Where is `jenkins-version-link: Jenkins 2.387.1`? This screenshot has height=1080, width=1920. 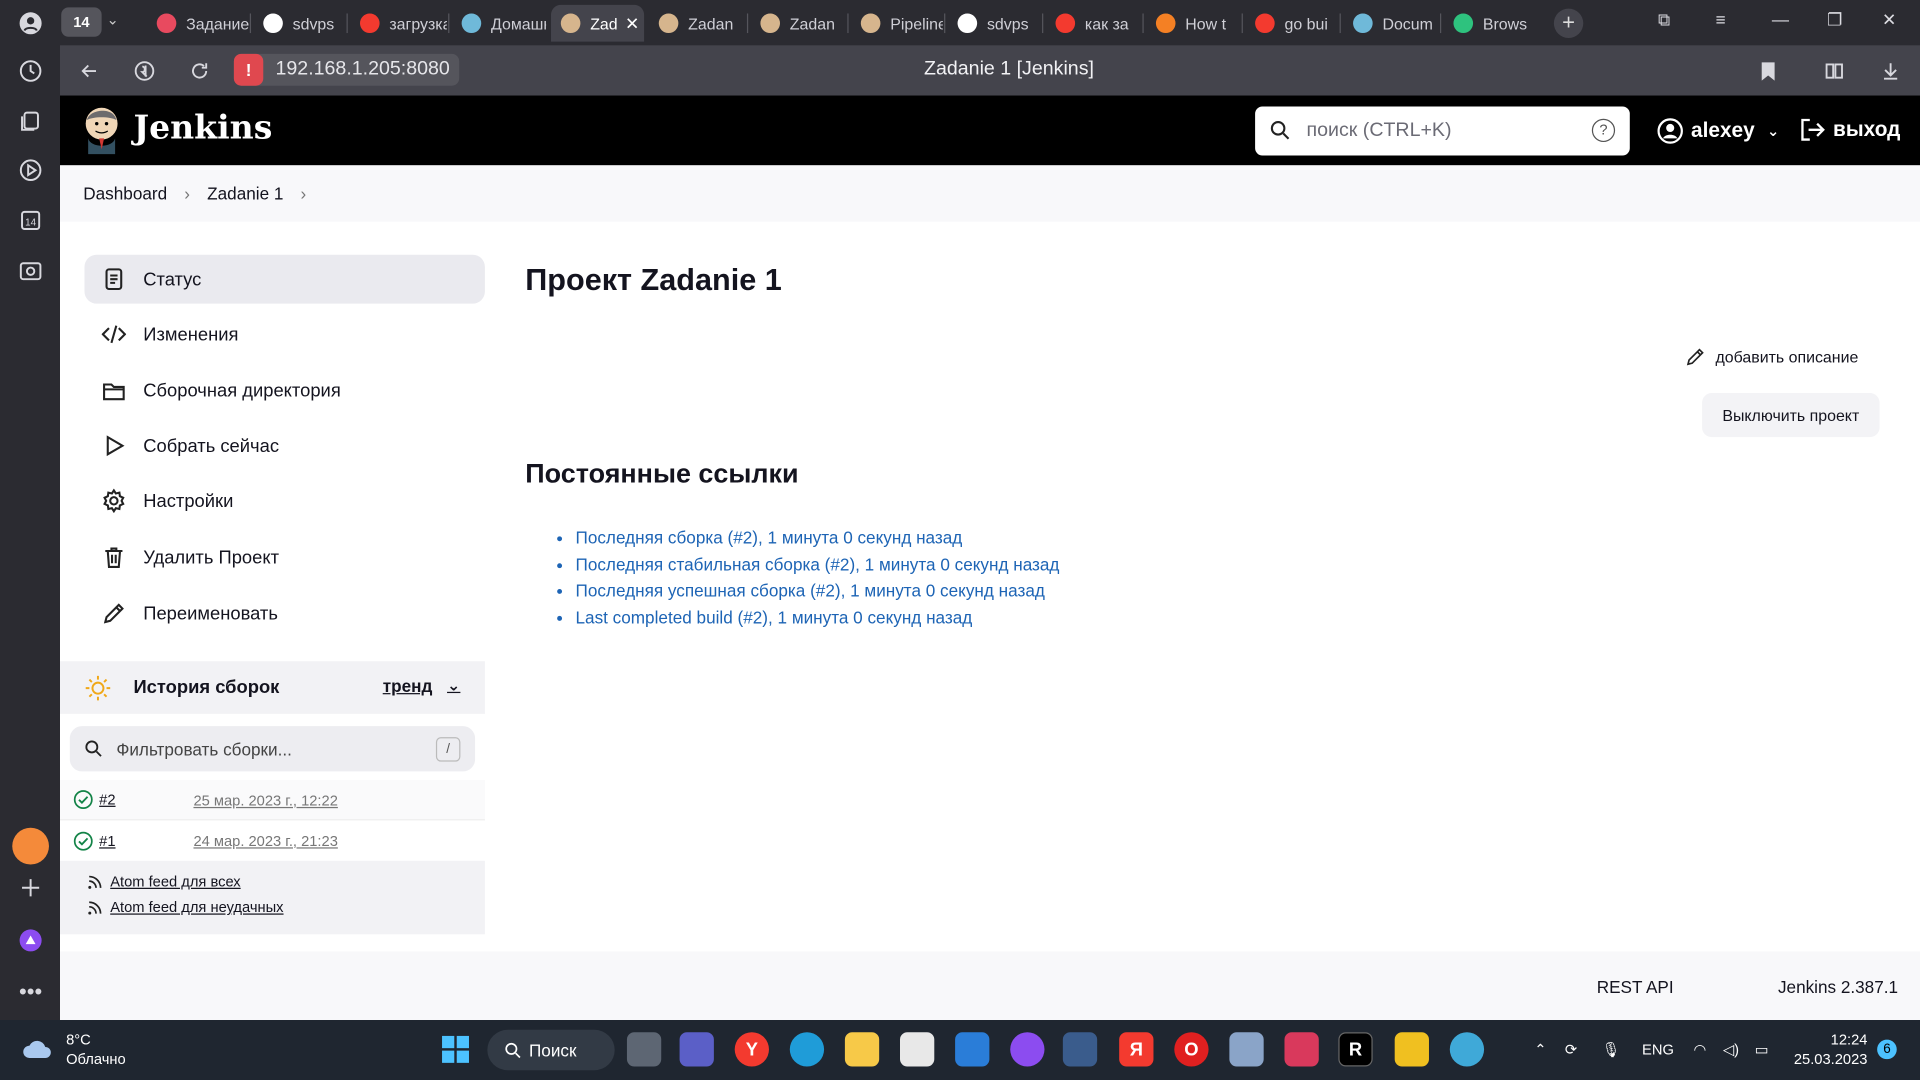 jenkins-version-link: Jenkins 2.387.1 is located at coordinates (1838, 987).